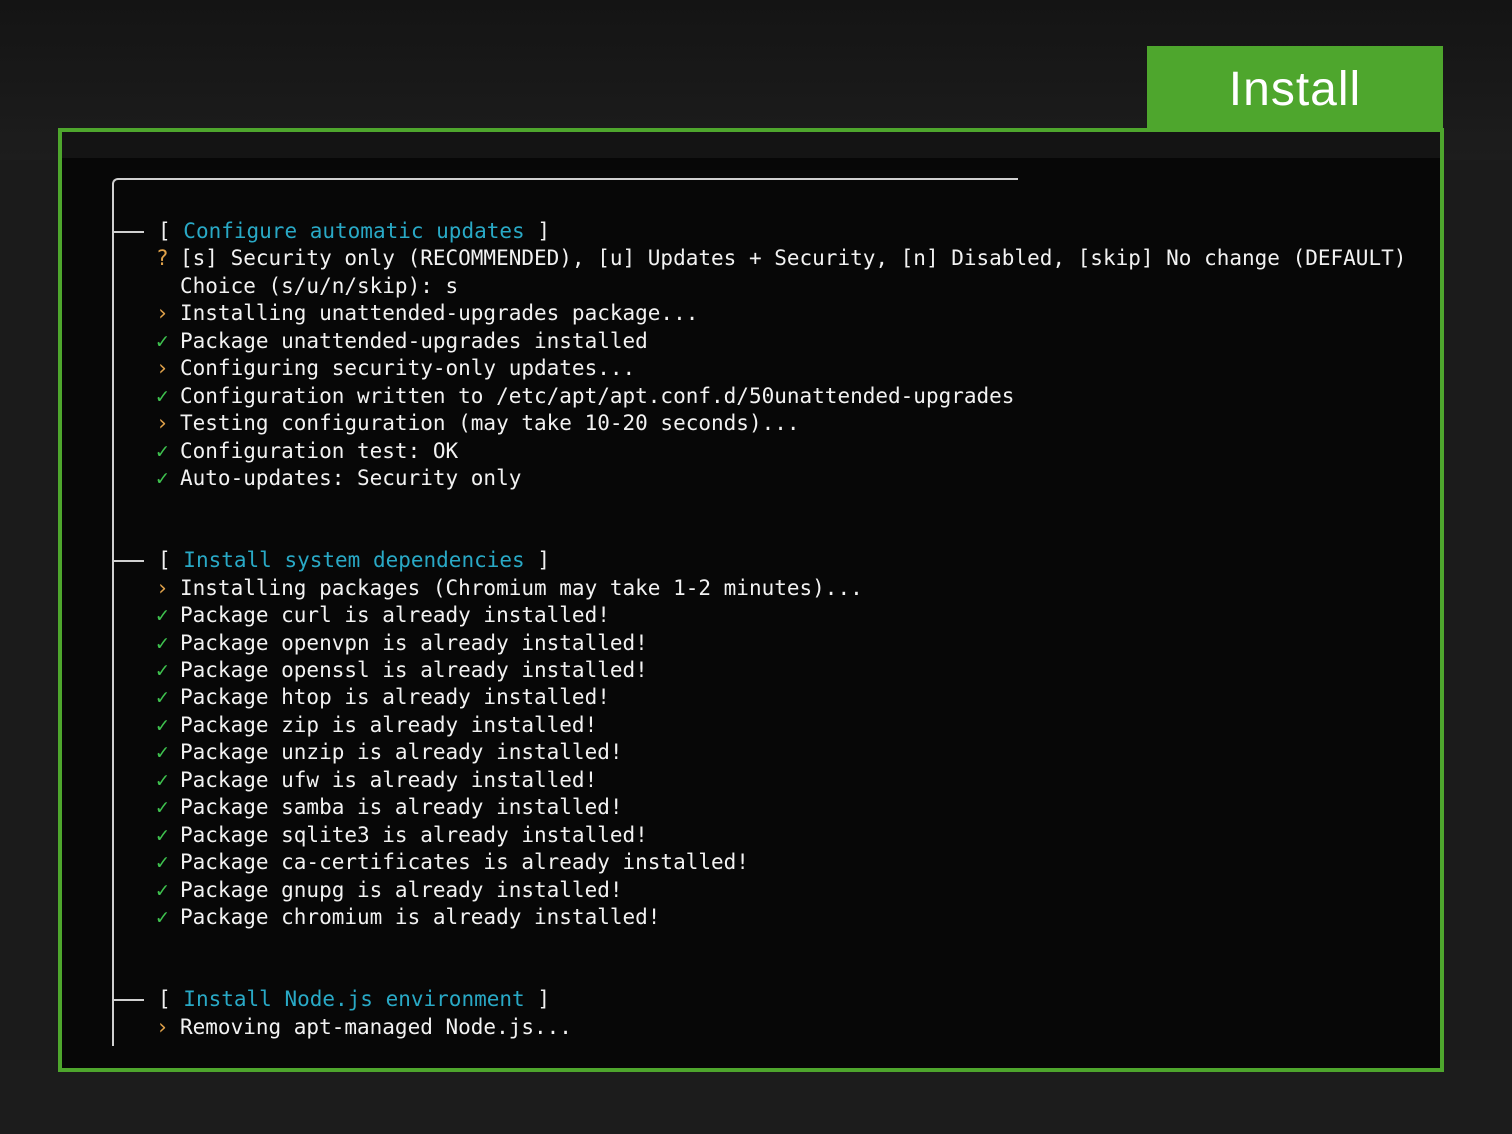  I want to click on log-line: ✓ Package gnupg is already installed!, so click(759, 890).